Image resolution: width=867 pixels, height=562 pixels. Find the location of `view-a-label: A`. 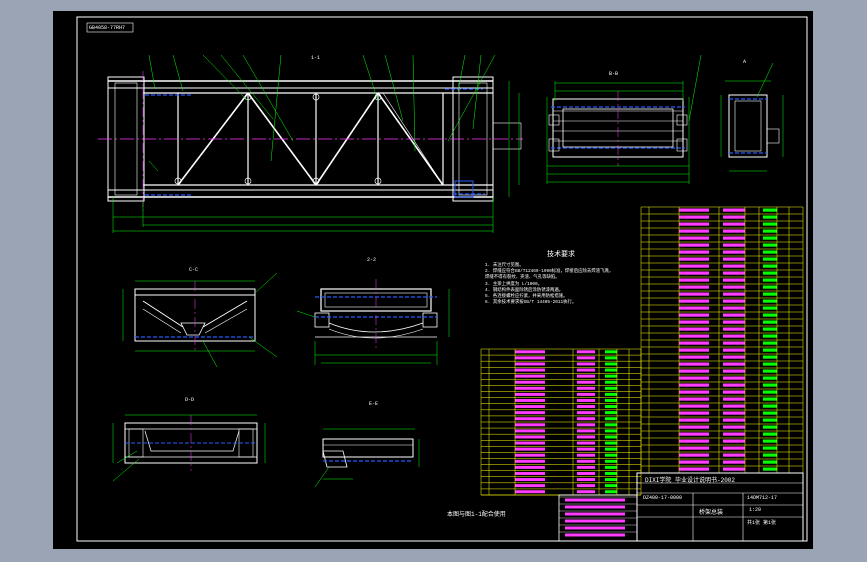

view-a-label: A is located at coordinates (745, 62).